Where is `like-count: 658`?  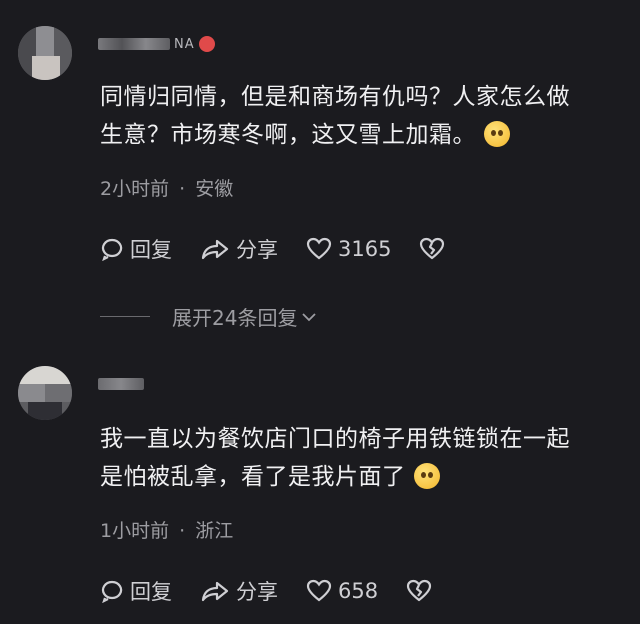
like-count: 658 is located at coordinates (358, 591).